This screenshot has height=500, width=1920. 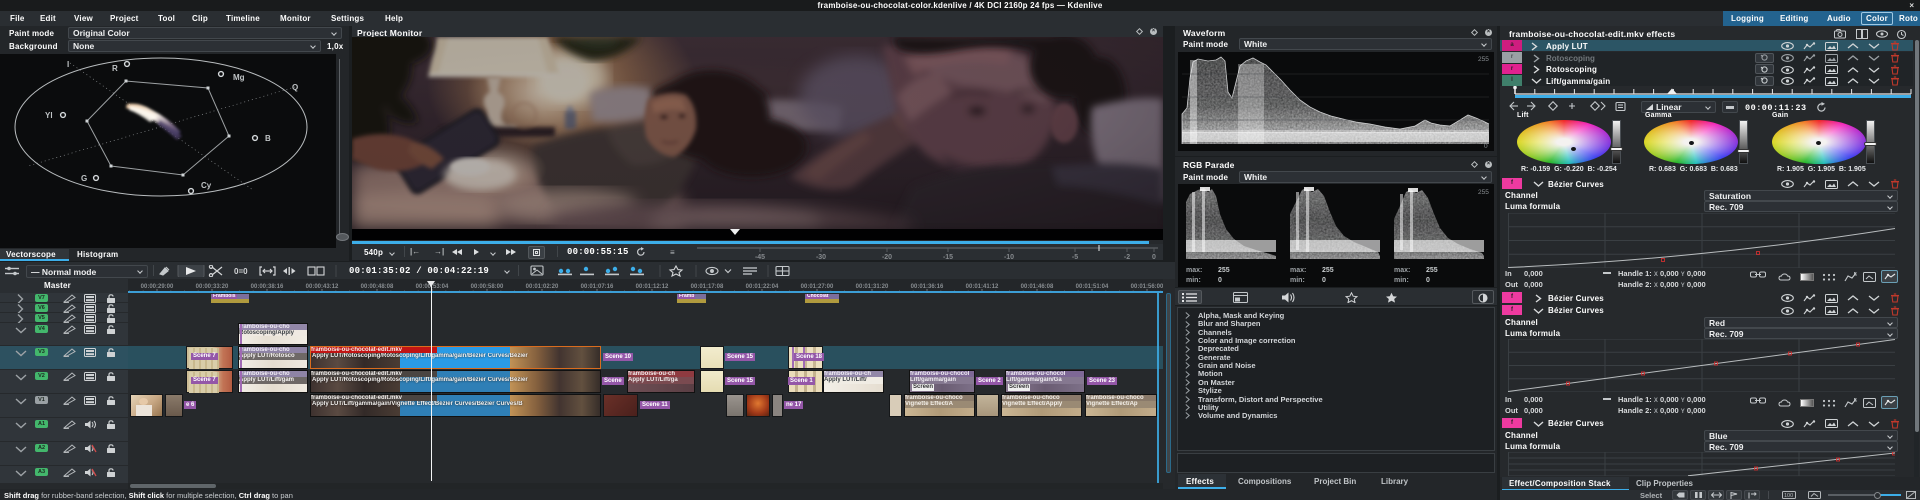 I want to click on svg-text: -5, so click(x=1075, y=257).